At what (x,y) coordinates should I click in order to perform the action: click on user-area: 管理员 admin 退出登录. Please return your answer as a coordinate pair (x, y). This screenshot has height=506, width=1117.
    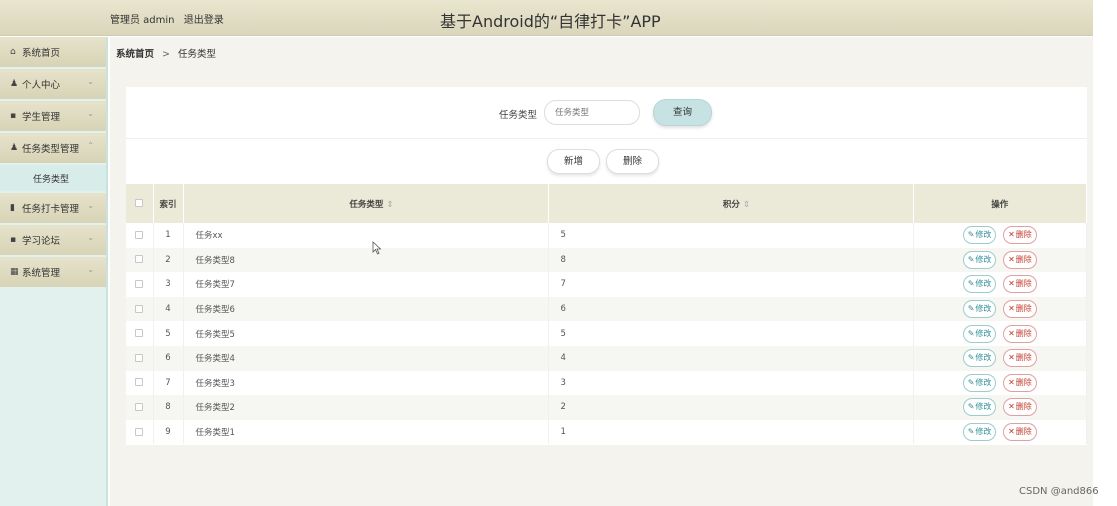
    Looking at the image, I should click on (170, 18).